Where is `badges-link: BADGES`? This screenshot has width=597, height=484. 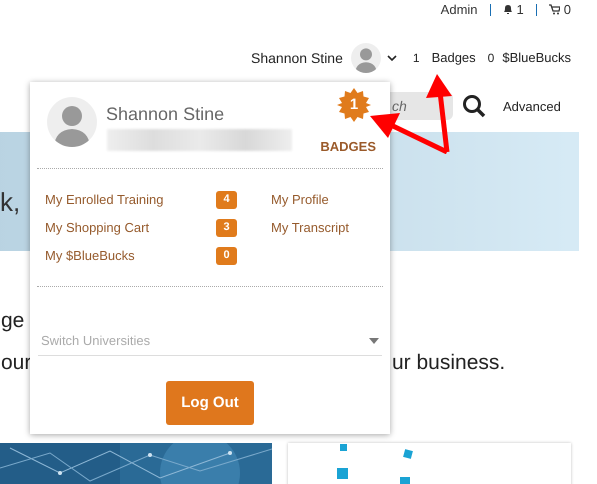
badges-link: BADGES is located at coordinates (348, 146).